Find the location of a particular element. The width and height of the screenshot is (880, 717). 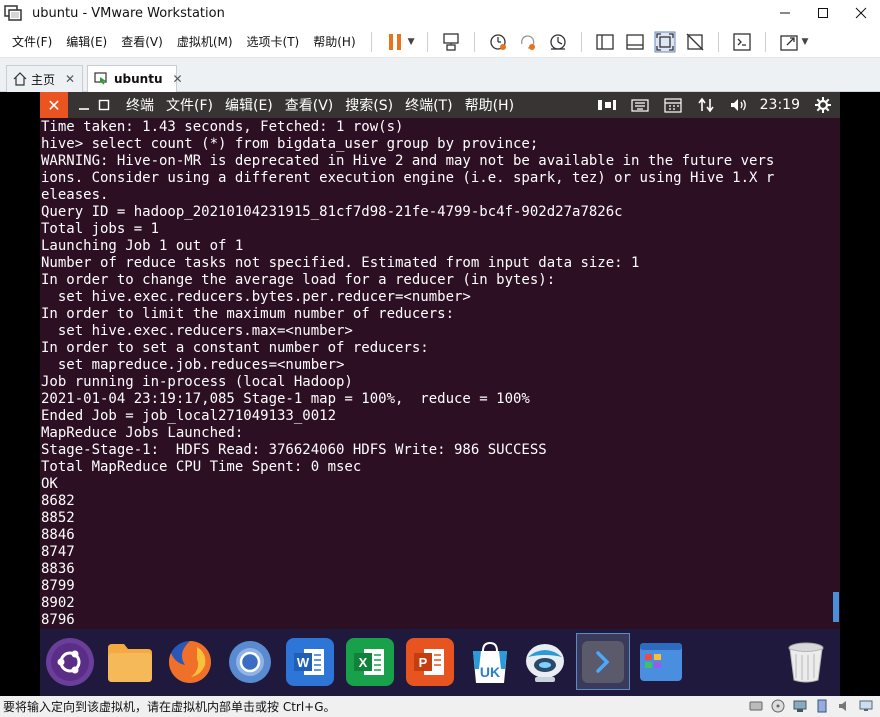

terminal-line: eleases. is located at coordinates (75, 195).